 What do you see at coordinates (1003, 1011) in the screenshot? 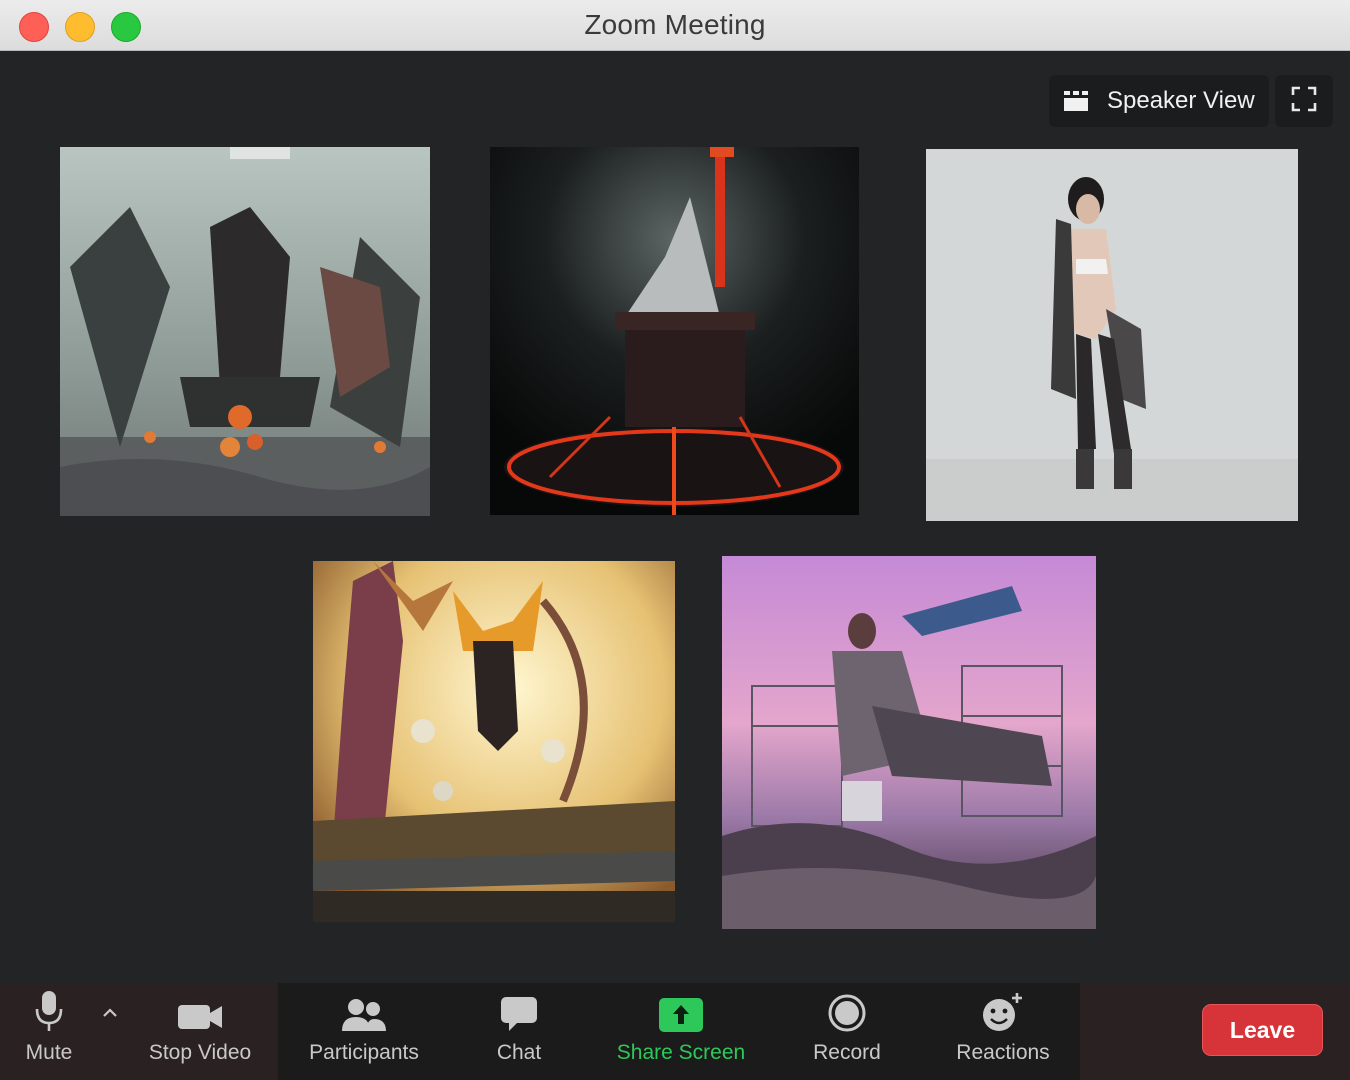
I see `smiley-plus-icon` at bounding box center [1003, 1011].